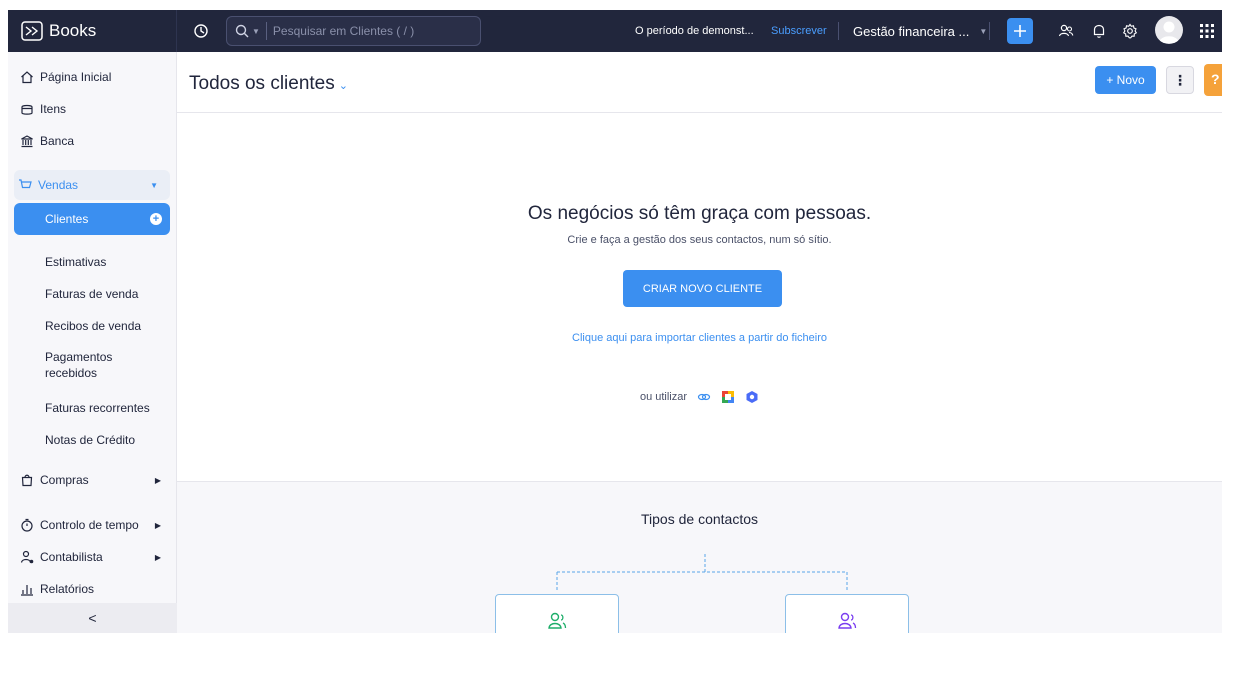  What do you see at coordinates (256, 31) in the screenshot?
I see `search-scope-chevron-icon: ▼` at bounding box center [256, 31].